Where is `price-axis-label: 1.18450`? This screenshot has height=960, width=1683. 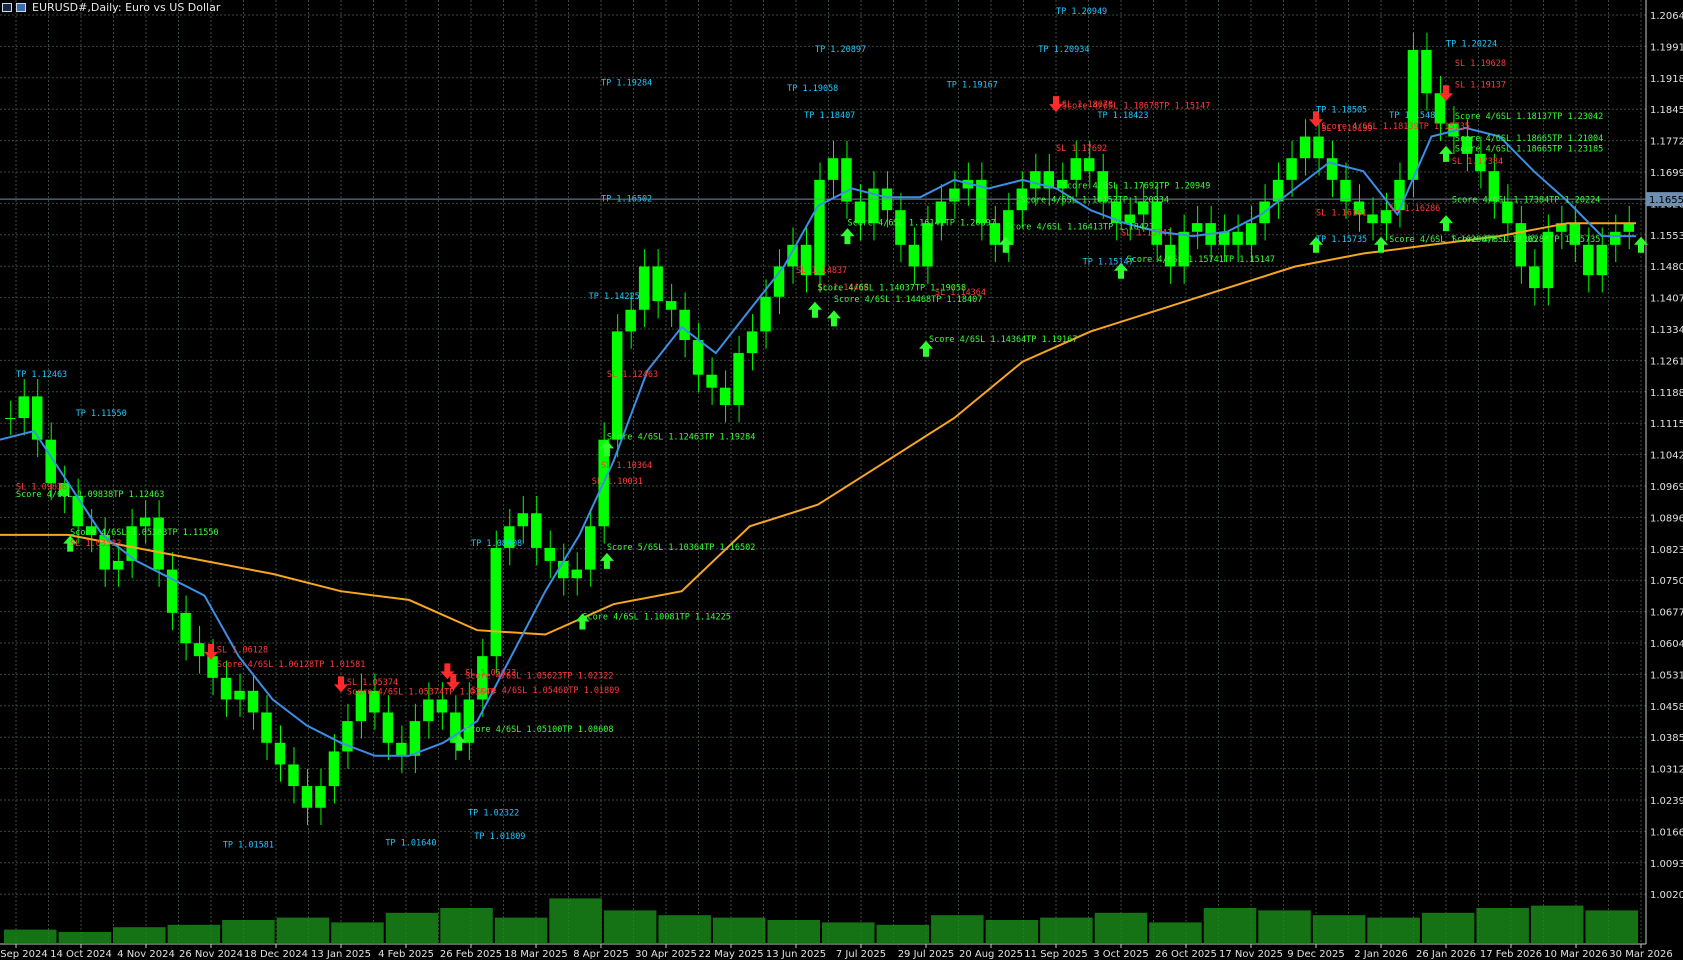
price-axis-label: 1.18450 is located at coordinates (1666, 110).